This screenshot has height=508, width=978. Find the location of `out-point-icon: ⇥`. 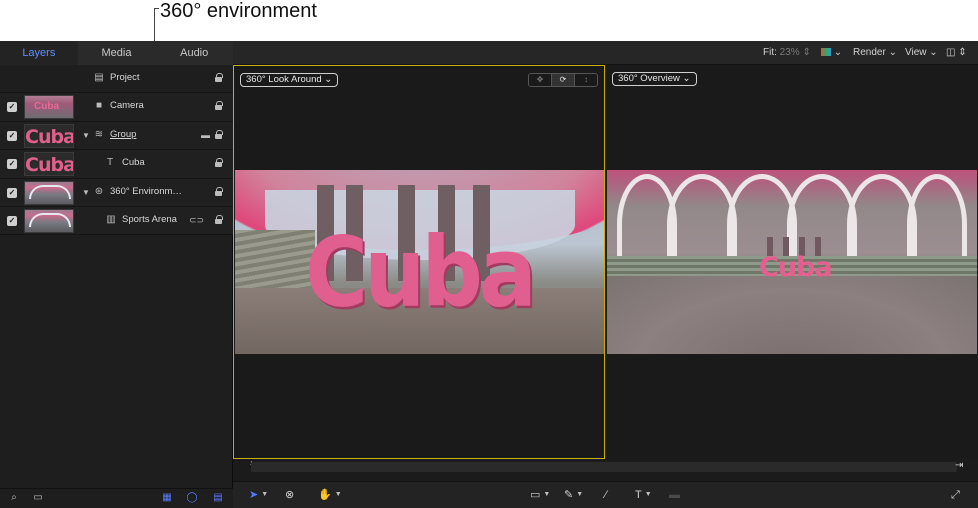

out-point-icon: ⇥ is located at coordinates (959, 465).